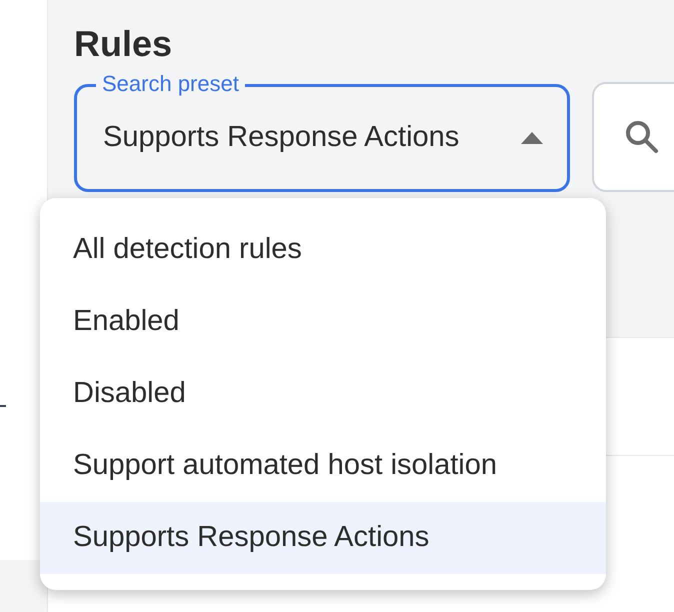 The height and width of the screenshot is (612, 674). I want to click on menu-item: Support automated host isolation, so click(323, 466).